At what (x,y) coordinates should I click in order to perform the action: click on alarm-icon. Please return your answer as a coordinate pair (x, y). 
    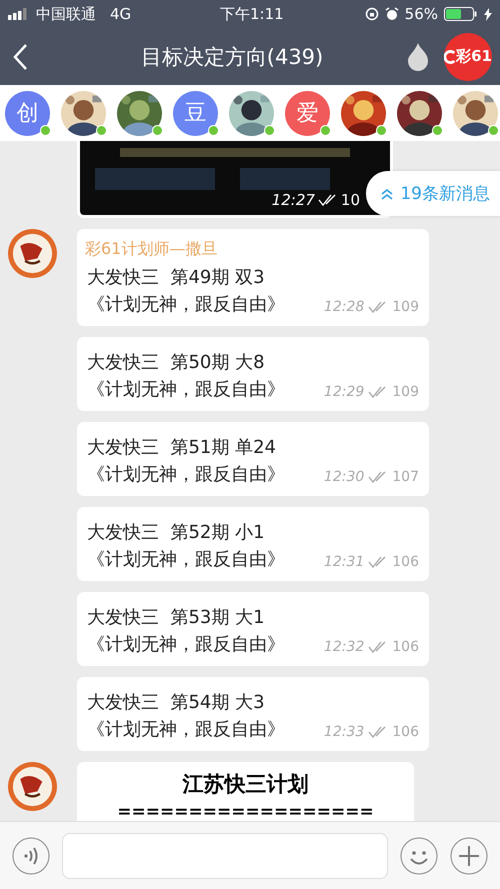
    Looking at the image, I should click on (391, 14).